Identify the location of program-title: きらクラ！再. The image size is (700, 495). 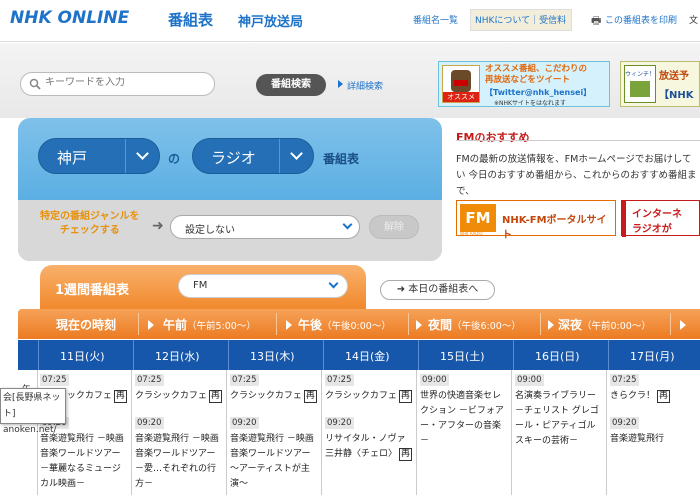
(654, 396).